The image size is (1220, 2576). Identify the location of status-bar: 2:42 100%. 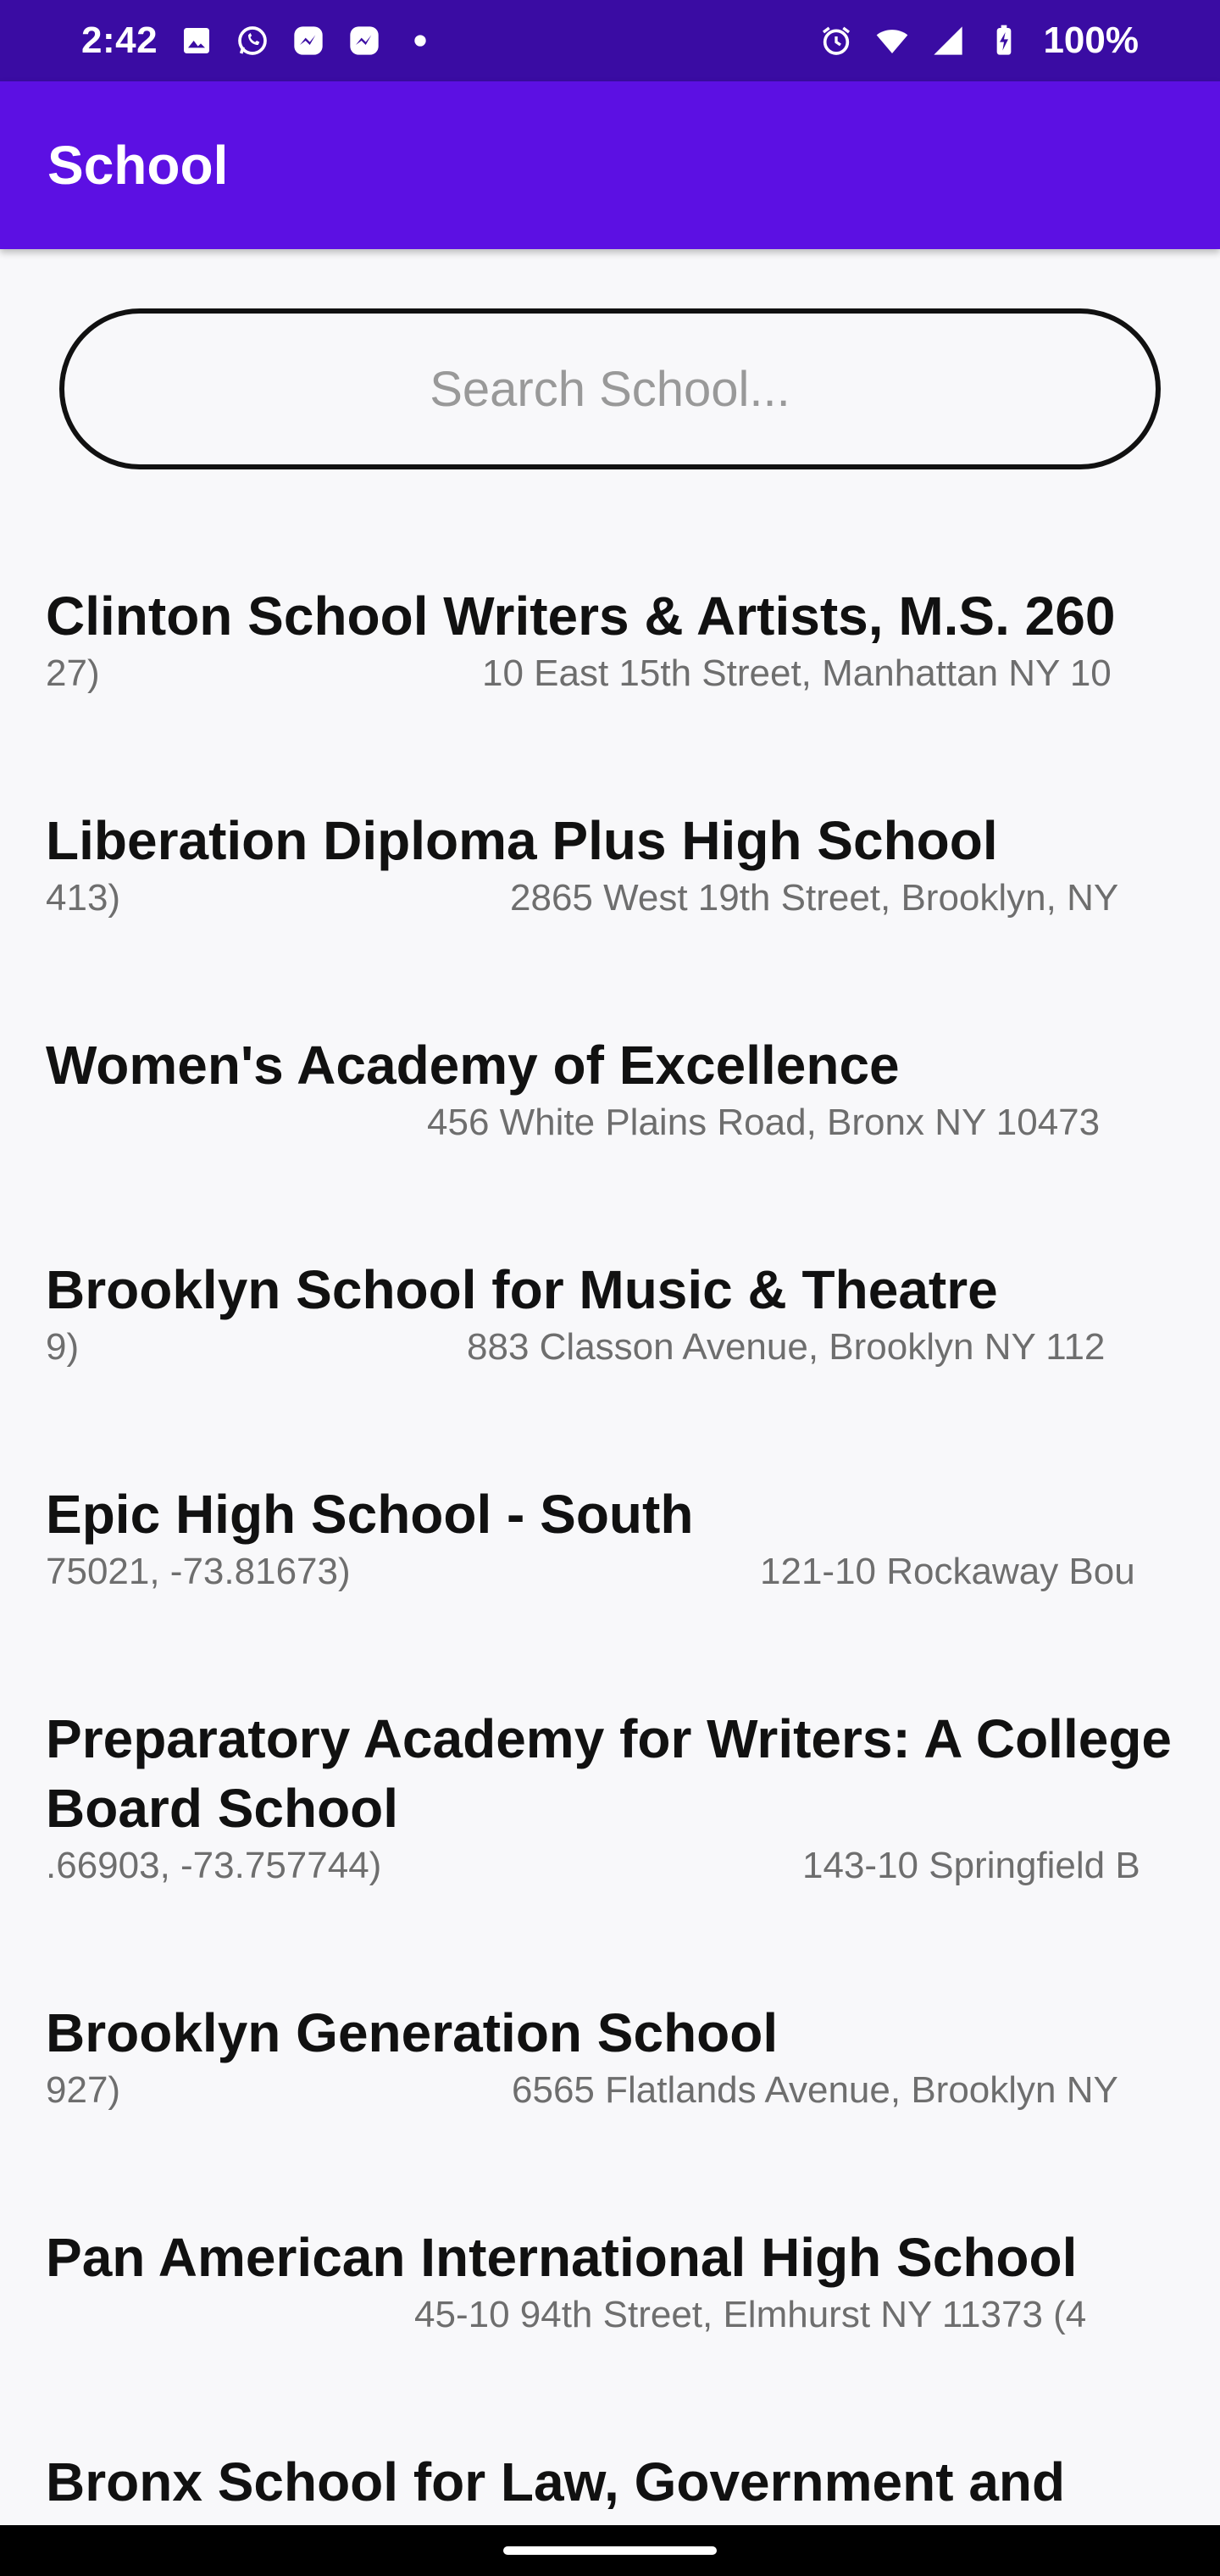
(610, 40).